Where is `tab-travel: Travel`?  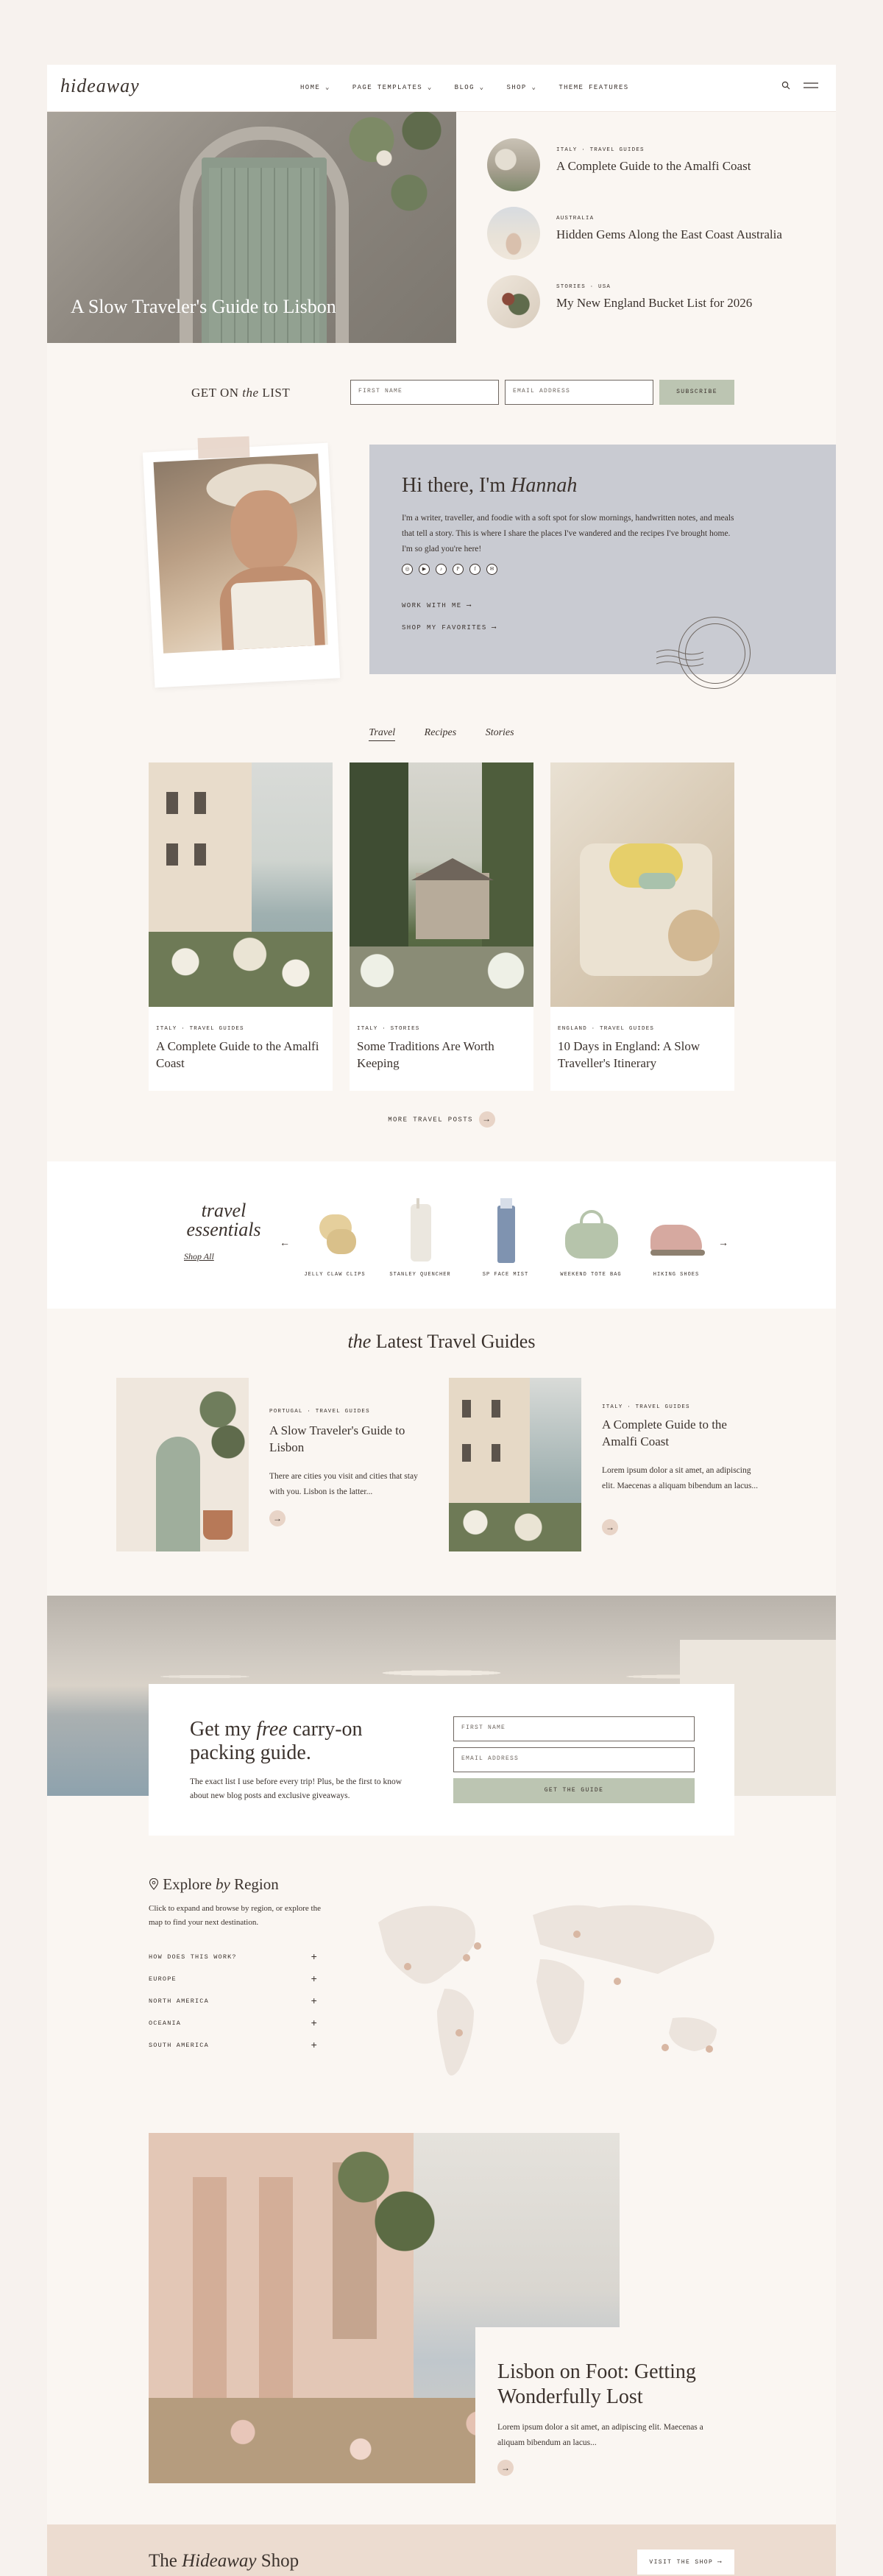 tab-travel: Travel is located at coordinates (382, 734).